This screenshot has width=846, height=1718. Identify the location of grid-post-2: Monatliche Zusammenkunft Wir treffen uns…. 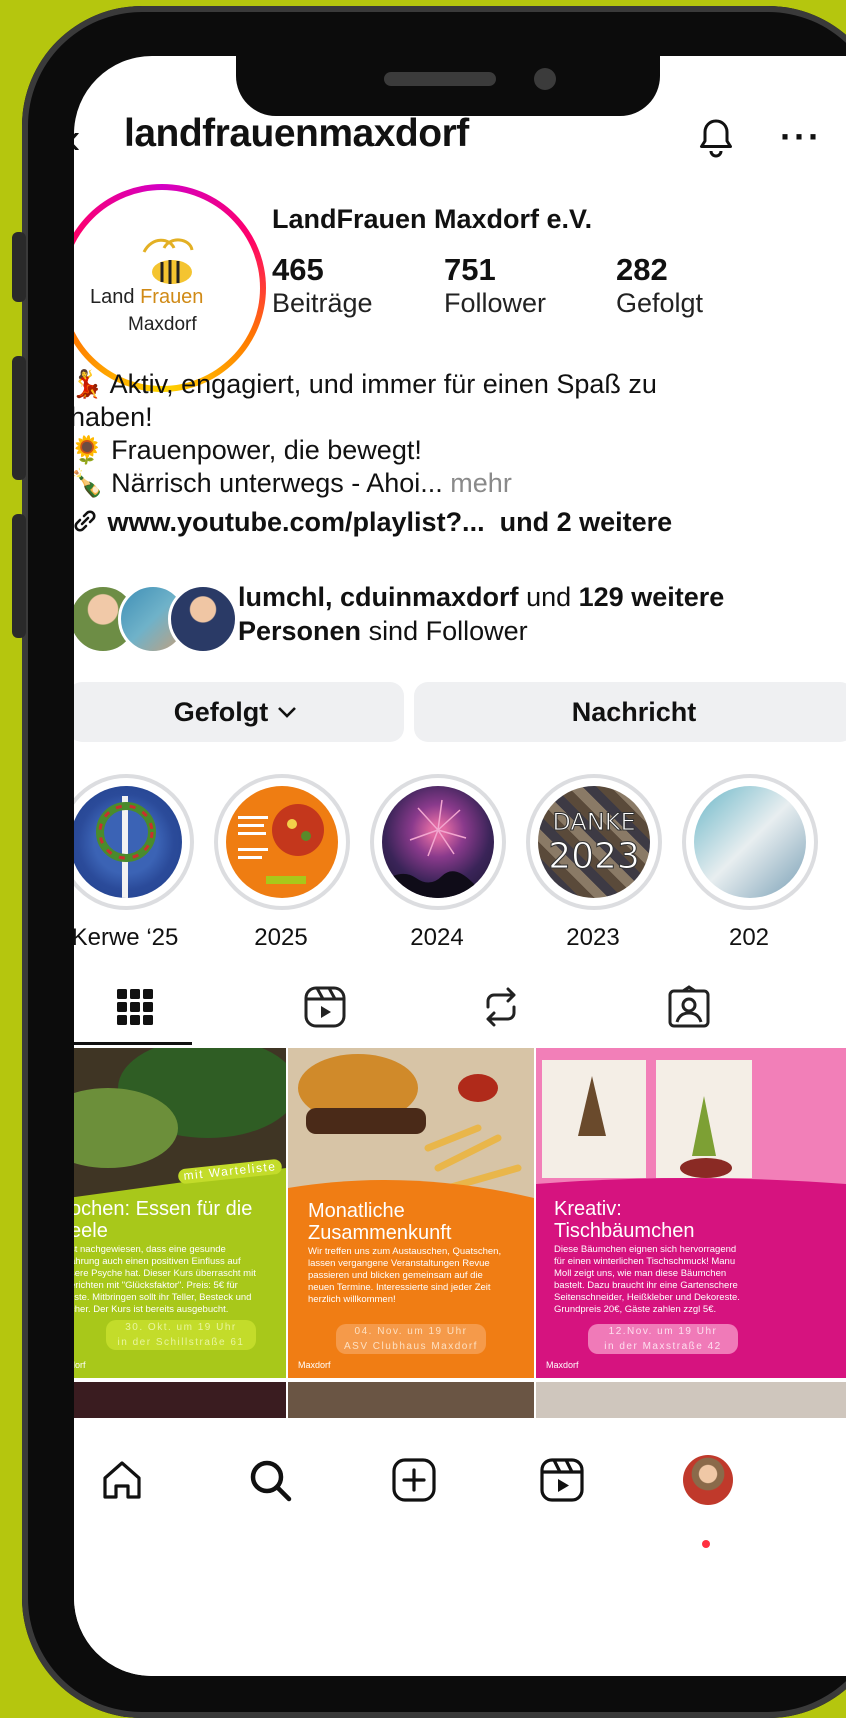
(411, 1213).